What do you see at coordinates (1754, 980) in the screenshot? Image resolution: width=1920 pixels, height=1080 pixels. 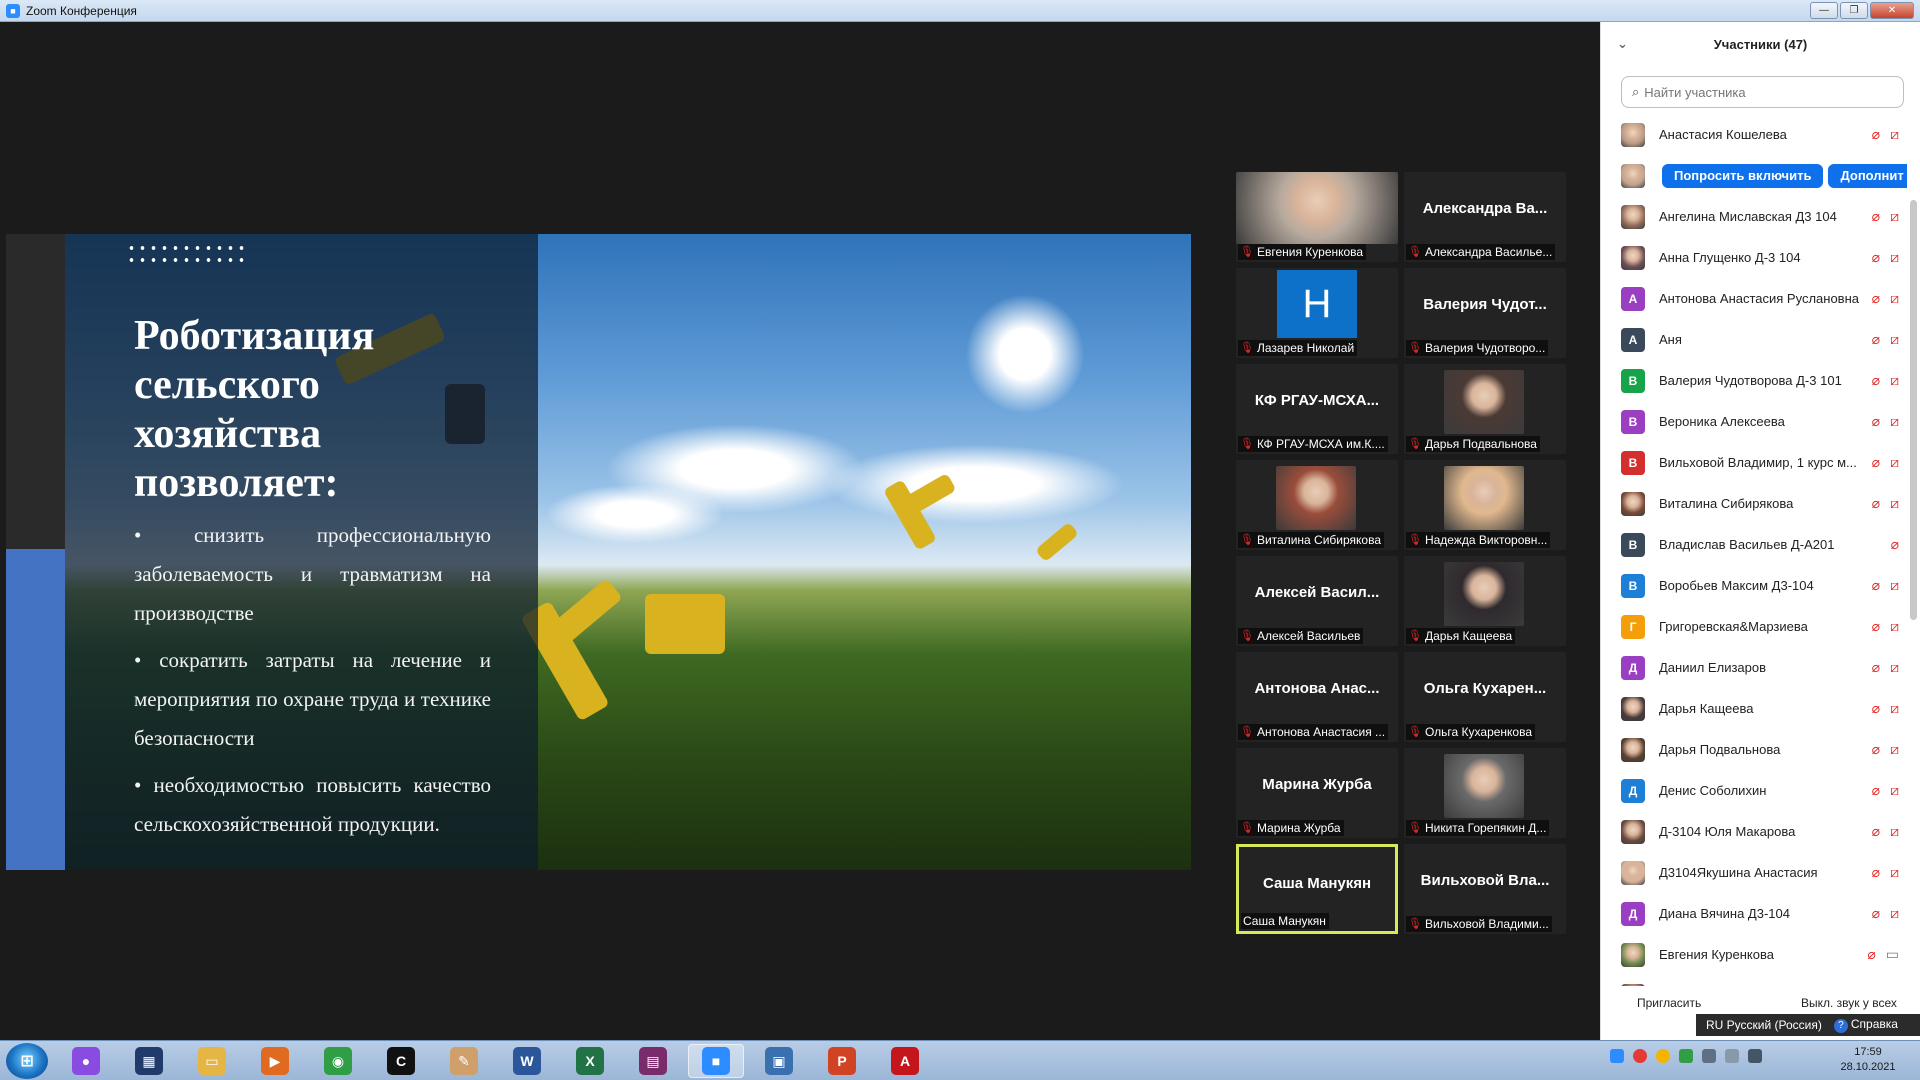 I see `participant-row: ⌀⧄` at bounding box center [1754, 980].